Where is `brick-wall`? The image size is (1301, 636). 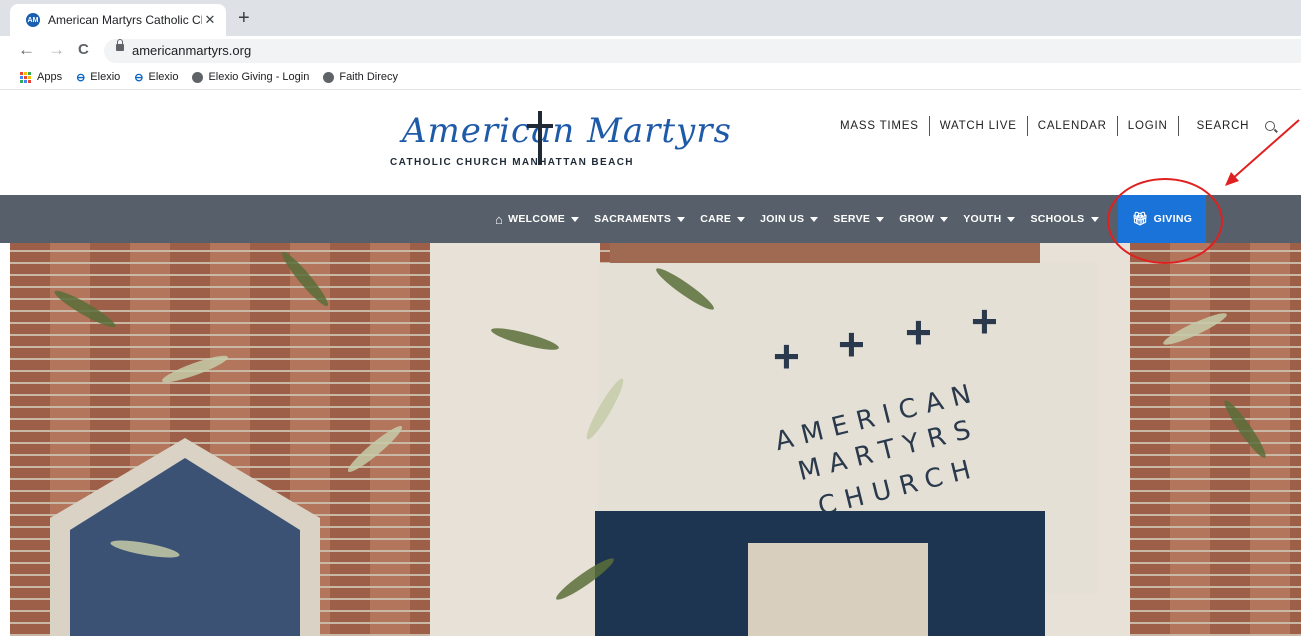
brick-wall is located at coordinates (1215, 439).